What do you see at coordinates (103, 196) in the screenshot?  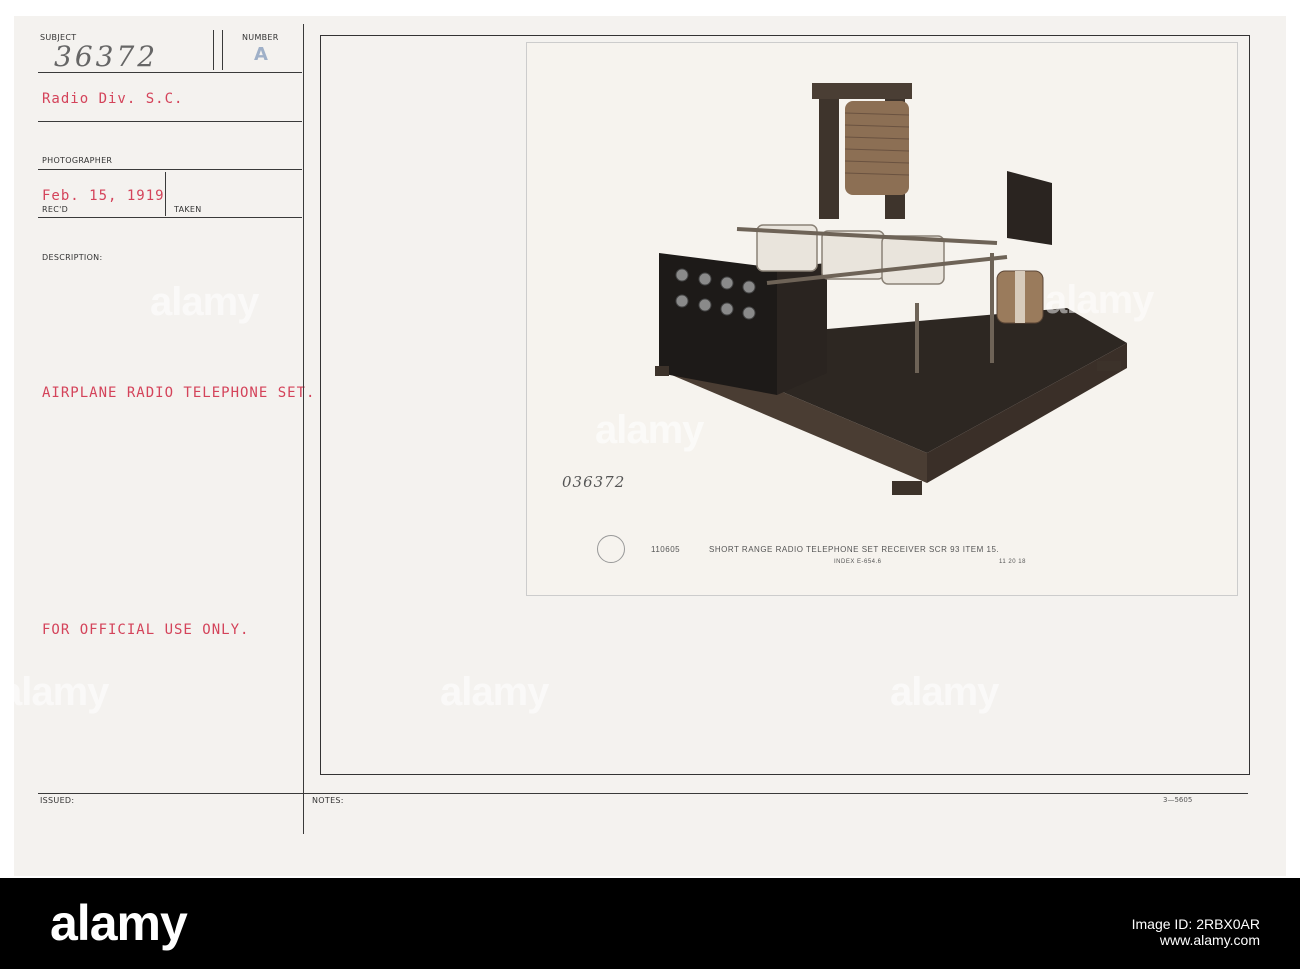 I see `date-text: Feb. 15, 1919` at bounding box center [103, 196].